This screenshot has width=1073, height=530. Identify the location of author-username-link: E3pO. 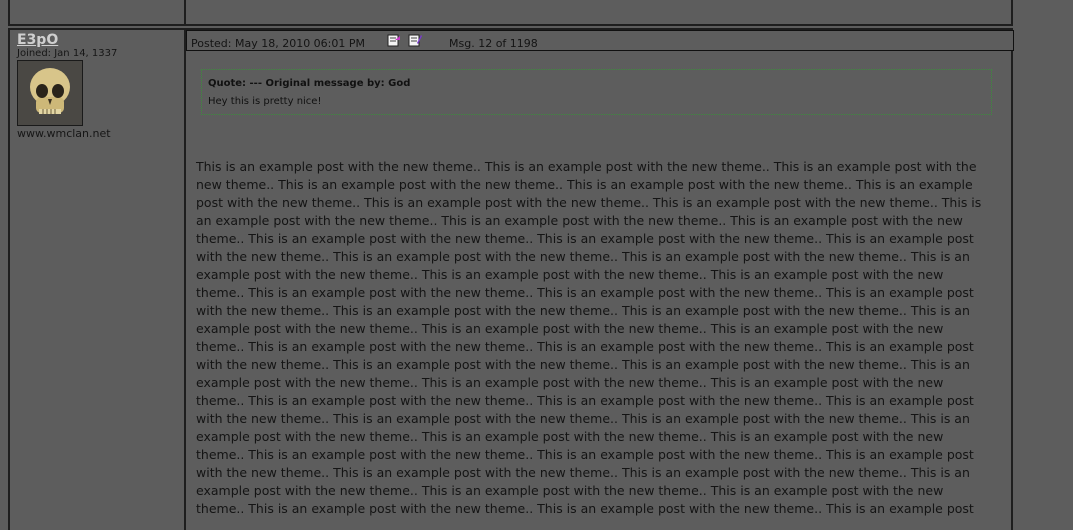
(37, 40).